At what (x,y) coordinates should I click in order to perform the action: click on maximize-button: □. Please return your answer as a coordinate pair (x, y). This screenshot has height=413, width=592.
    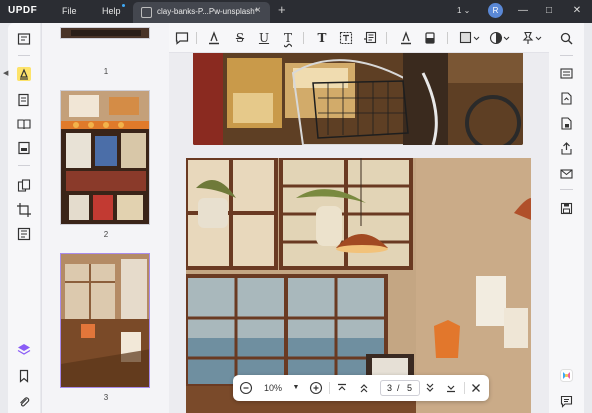
    Looking at the image, I should click on (549, 11).